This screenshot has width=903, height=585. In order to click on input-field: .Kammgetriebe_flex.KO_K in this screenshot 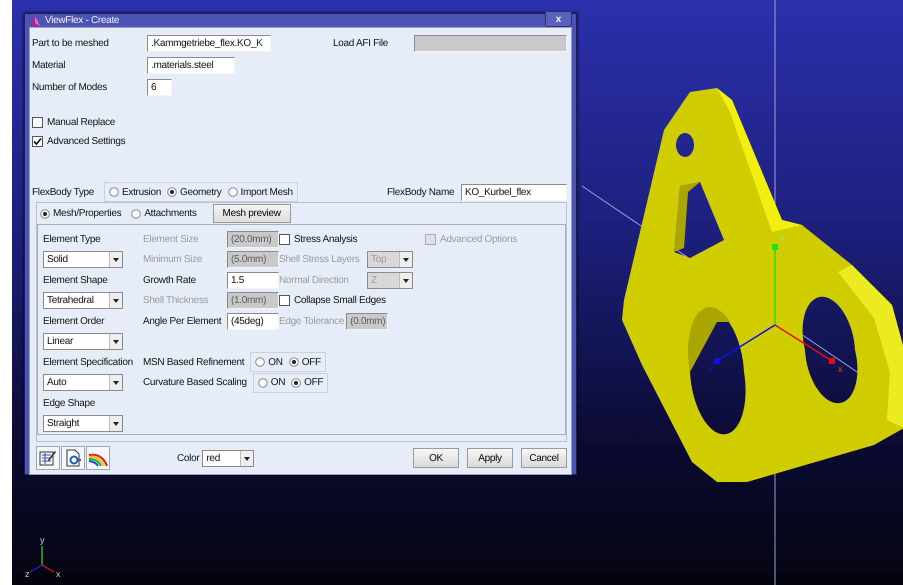, I will do `click(209, 43)`.